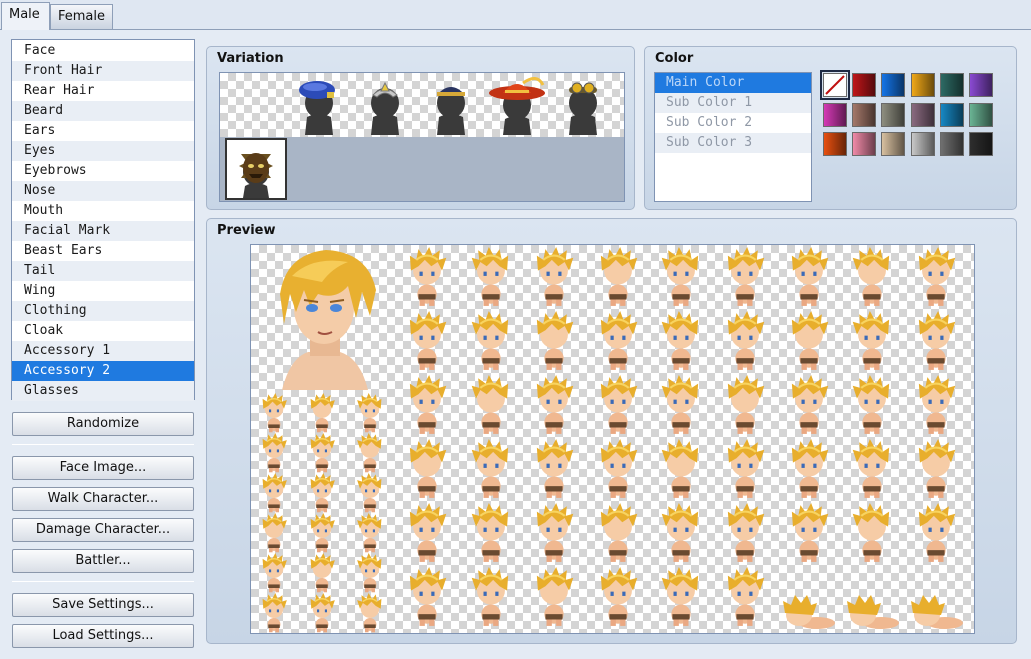  I want to click on variation-silver-tiara, so click(385, 105).